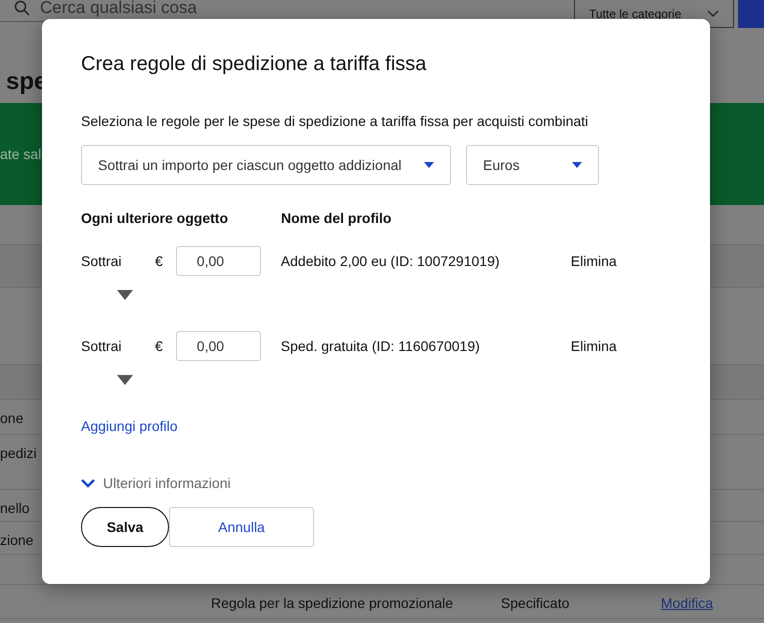 The height and width of the screenshot is (623, 764). Describe the element at coordinates (390, 261) in the screenshot. I see `profile-name: Addebito 2,00 eu (ID: 1007291019)` at that location.